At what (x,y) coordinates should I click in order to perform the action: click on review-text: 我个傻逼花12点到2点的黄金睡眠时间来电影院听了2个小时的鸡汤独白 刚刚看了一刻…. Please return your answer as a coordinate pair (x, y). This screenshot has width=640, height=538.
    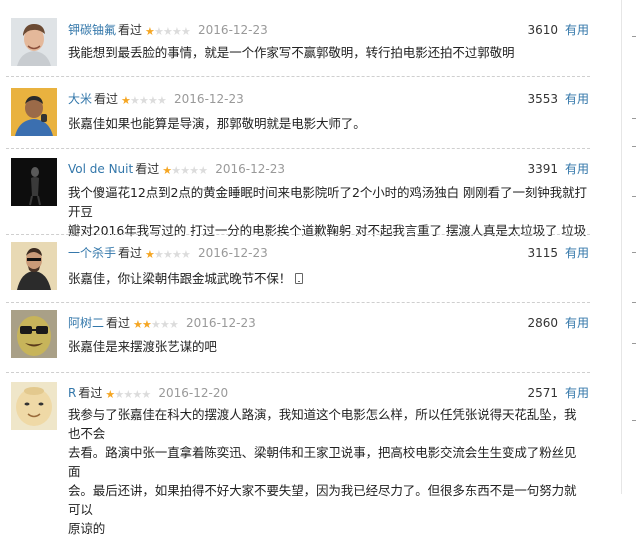
    Looking at the image, I should click on (328, 211).